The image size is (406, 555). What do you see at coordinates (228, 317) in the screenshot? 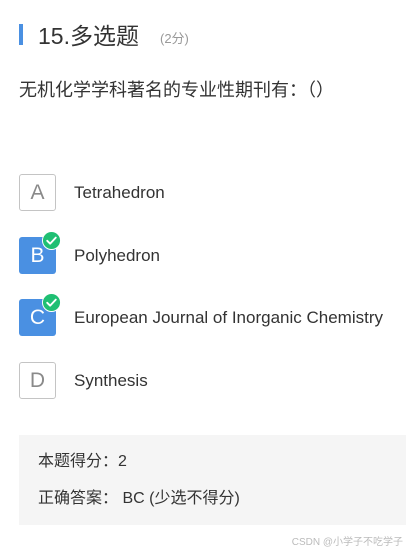
I see `option-text-c: European Journal of Inorganic Chemistry` at bounding box center [228, 317].